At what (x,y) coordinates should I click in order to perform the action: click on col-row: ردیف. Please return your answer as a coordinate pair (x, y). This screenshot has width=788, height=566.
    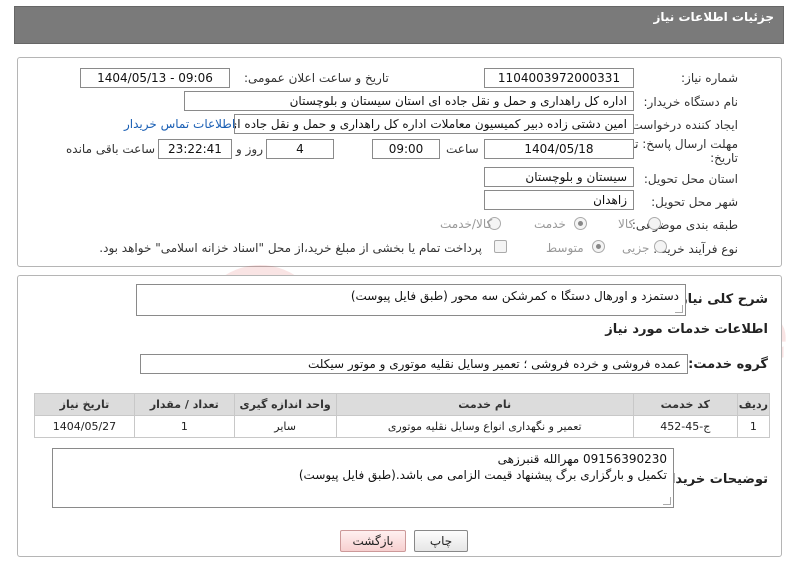
    Looking at the image, I should click on (753, 404).